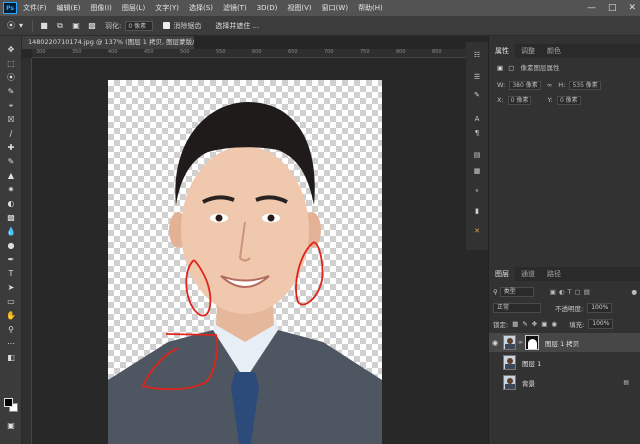  I want to click on history-icon: ☷, so click(477, 55).